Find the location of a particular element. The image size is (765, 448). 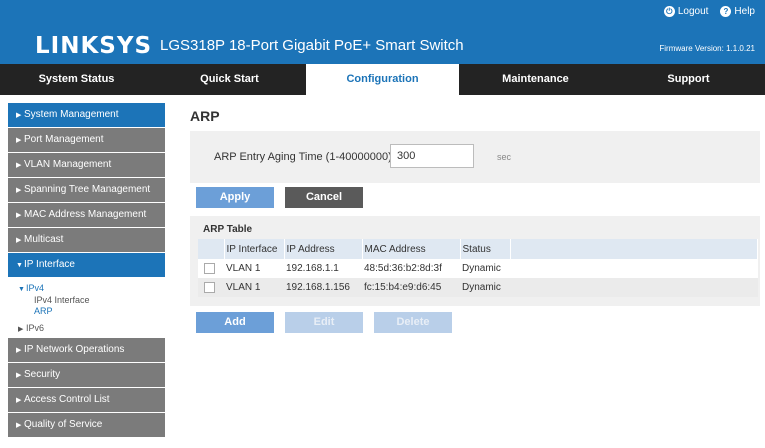

cancel-button: Cancel is located at coordinates (324, 197).